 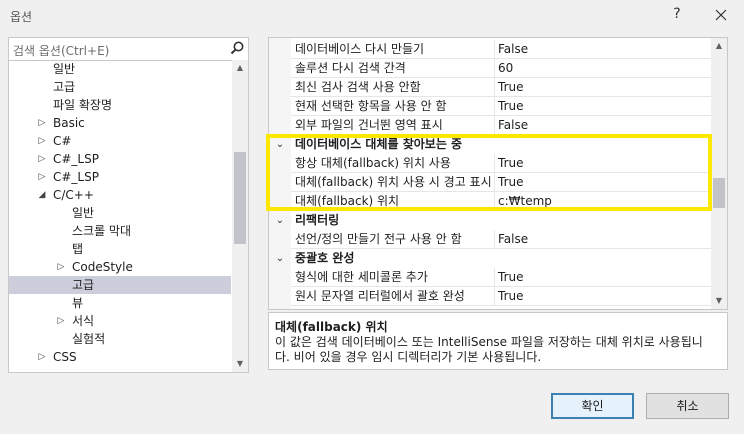 I want to click on property-name: 외부 파일의 건너뛴 영역 표시, so click(x=369, y=125).